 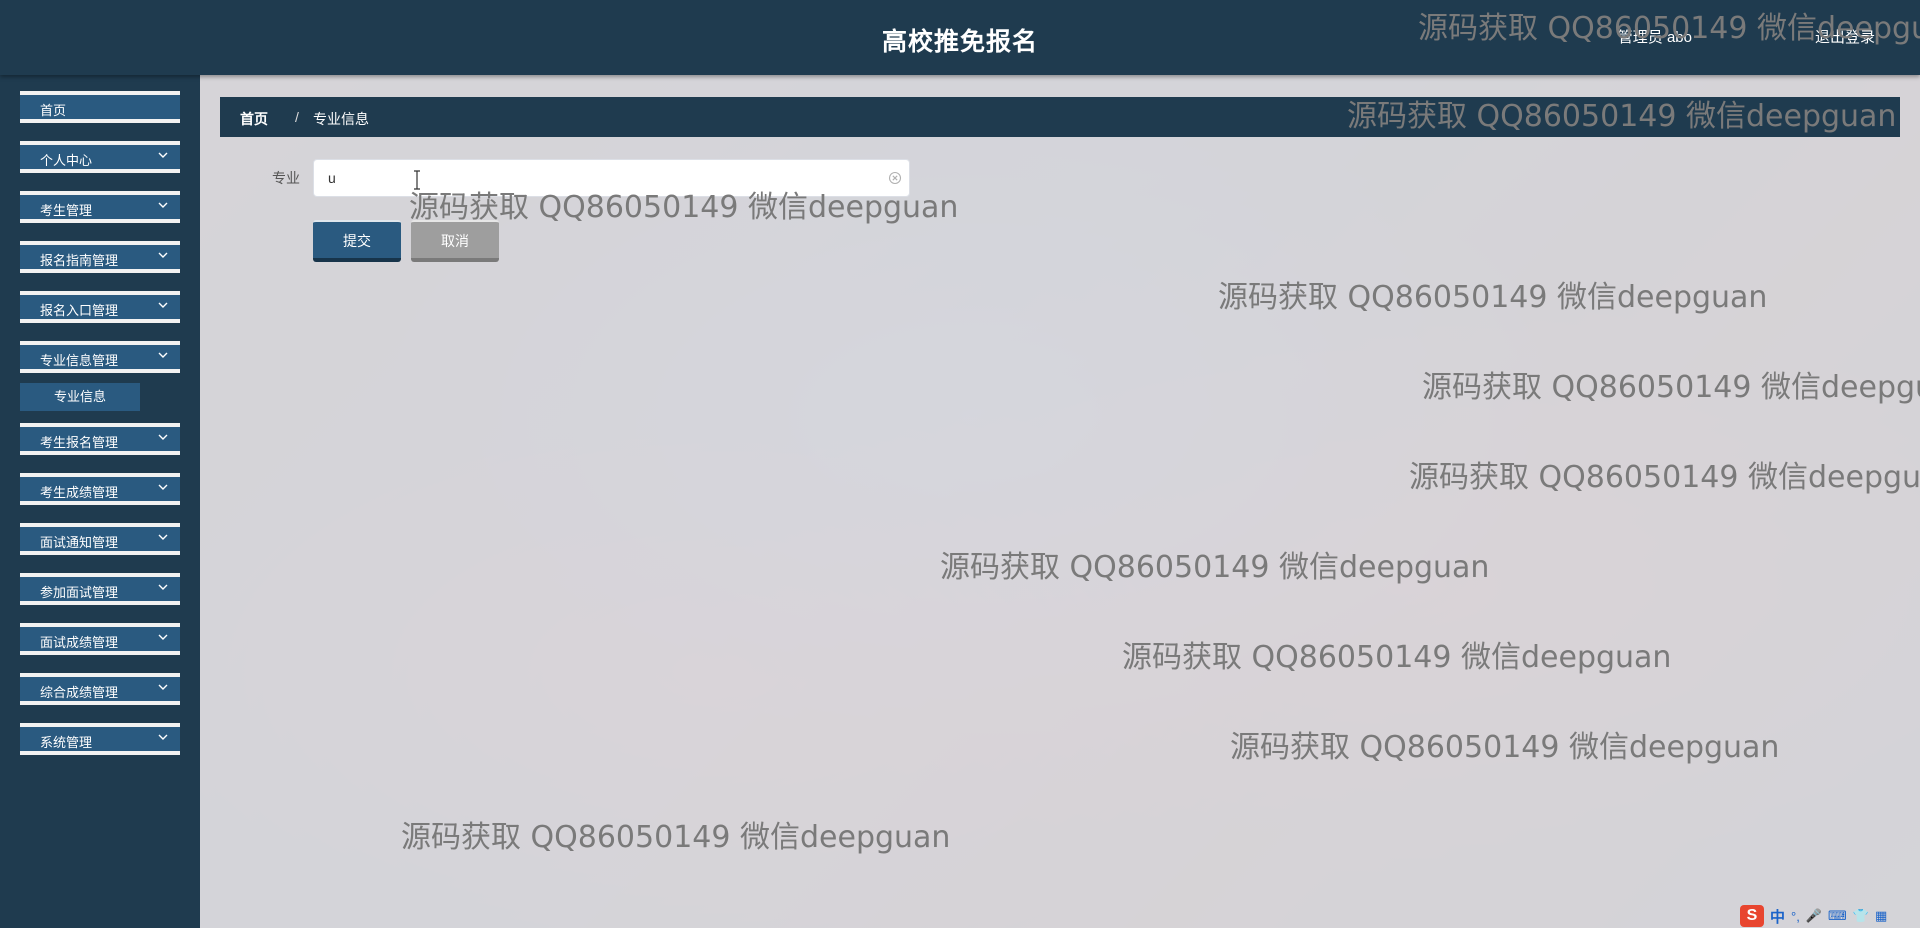 I want to click on keyboard-icon: ⌨, so click(x=1837, y=916).